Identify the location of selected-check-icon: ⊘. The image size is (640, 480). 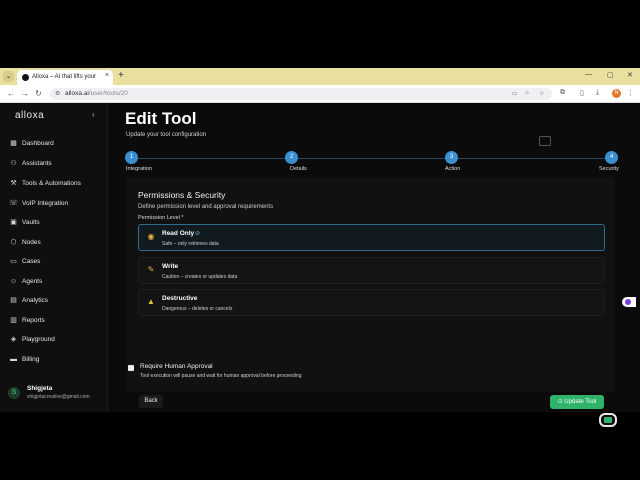
(198, 234).